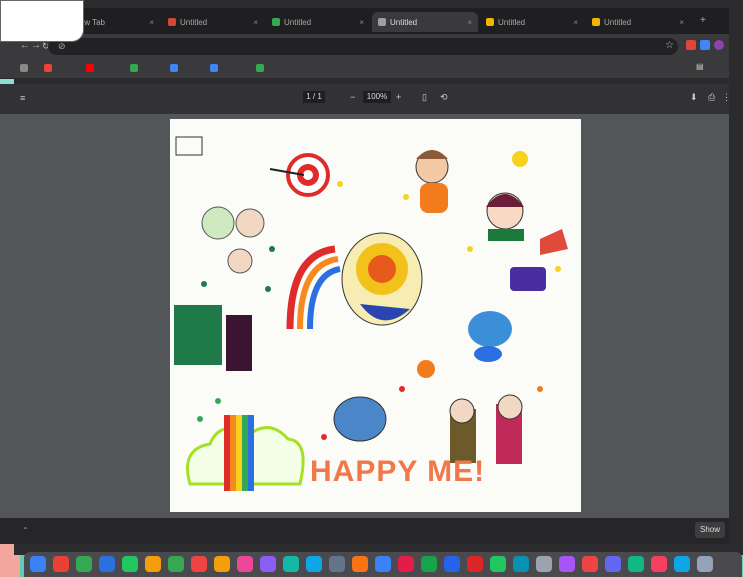  Describe the element at coordinates (700, 66) in the screenshot. I see `reading-list-icon: ▤` at that location.